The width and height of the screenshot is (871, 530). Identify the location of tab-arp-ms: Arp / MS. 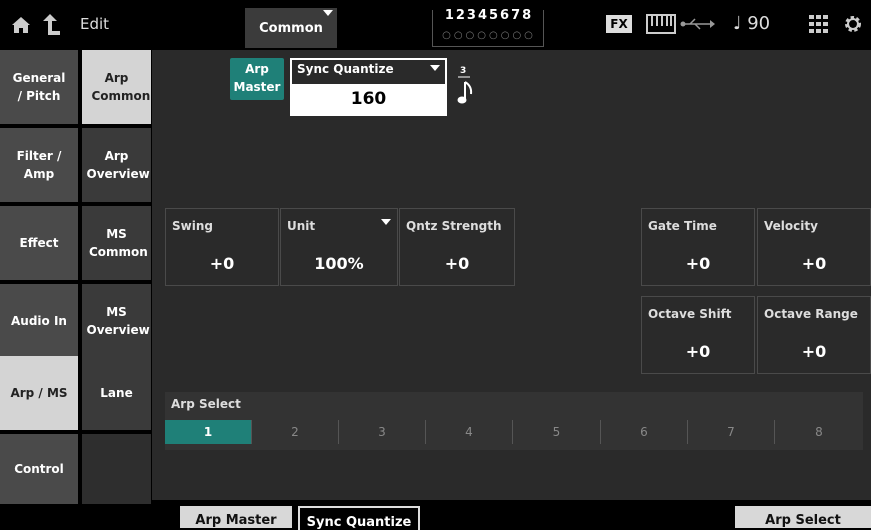
(40, 394).